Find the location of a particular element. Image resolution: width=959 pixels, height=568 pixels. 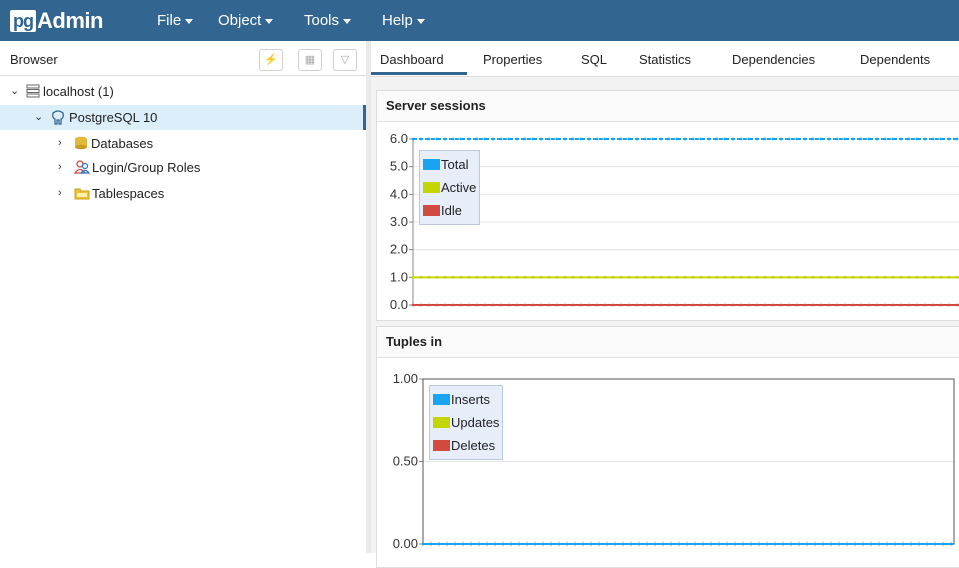

legend-swatch is located at coordinates (431, 187).